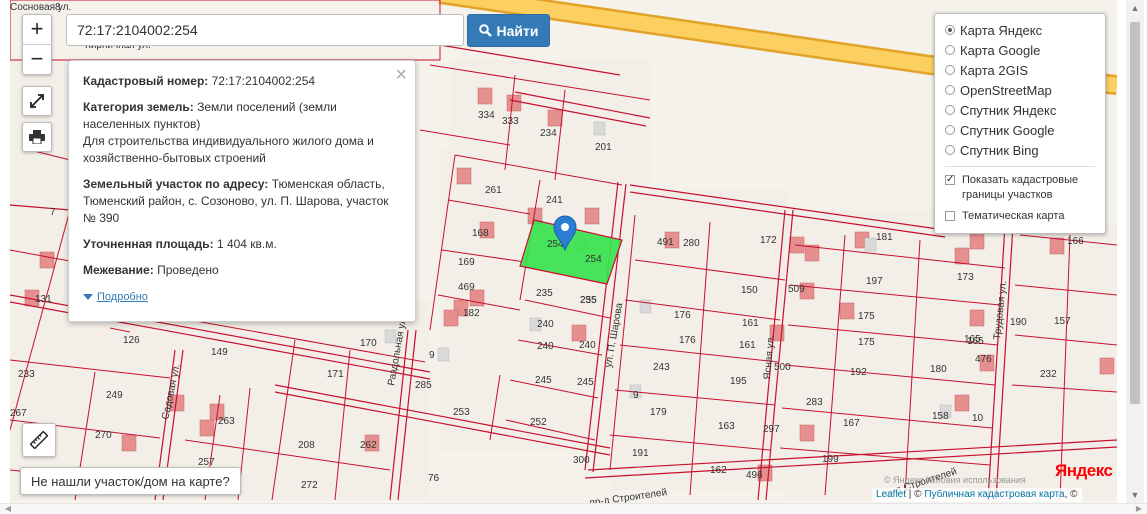  Describe the element at coordinates (983, 359) in the screenshot. I see `parcel-number: 476` at that location.